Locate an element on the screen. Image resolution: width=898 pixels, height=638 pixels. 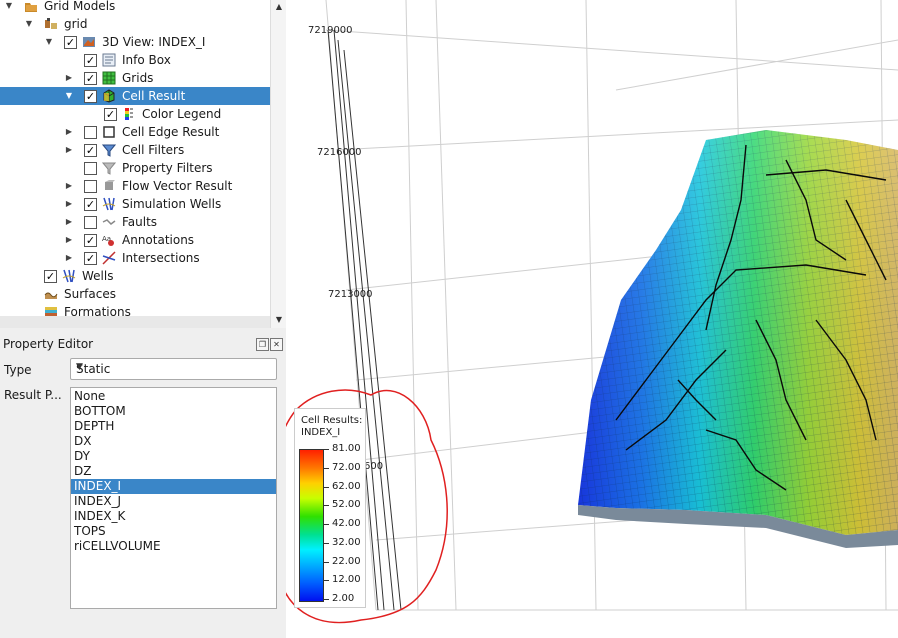
result-list-item: INDEX_I is located at coordinates (173, 486).